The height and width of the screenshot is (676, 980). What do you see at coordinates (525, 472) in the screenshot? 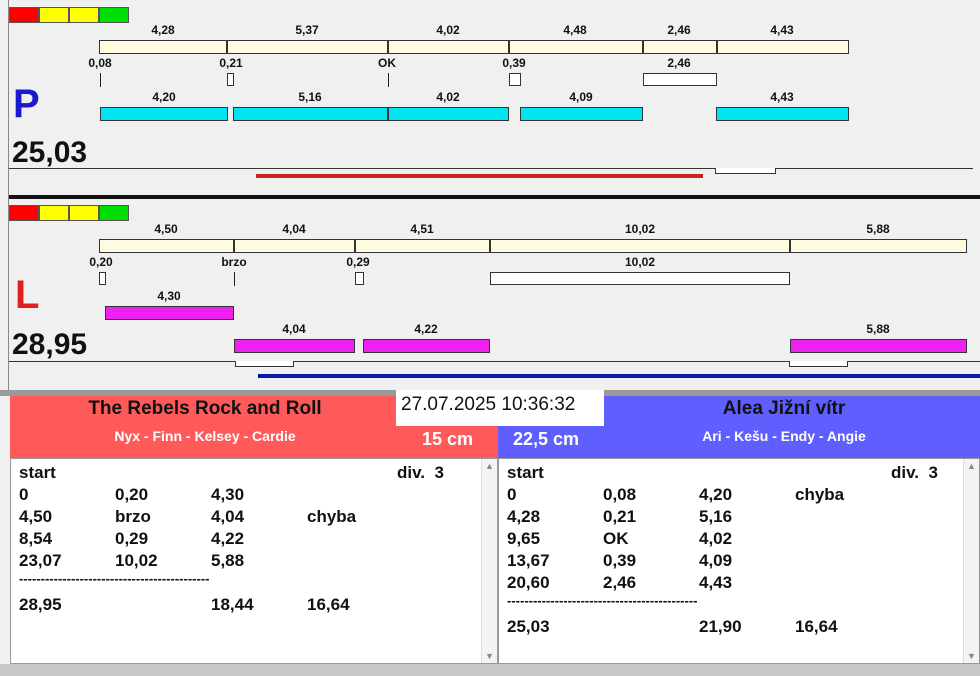
I see `start-label: start` at bounding box center [525, 472].